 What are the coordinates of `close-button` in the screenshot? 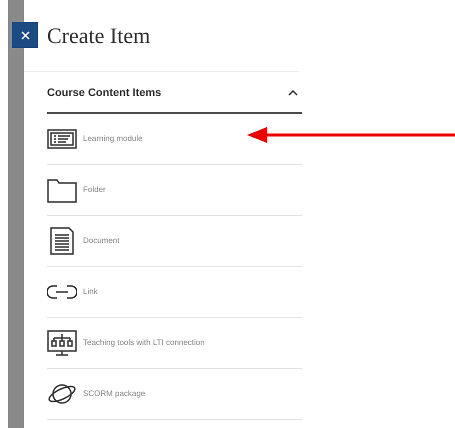 It's located at (25, 35).